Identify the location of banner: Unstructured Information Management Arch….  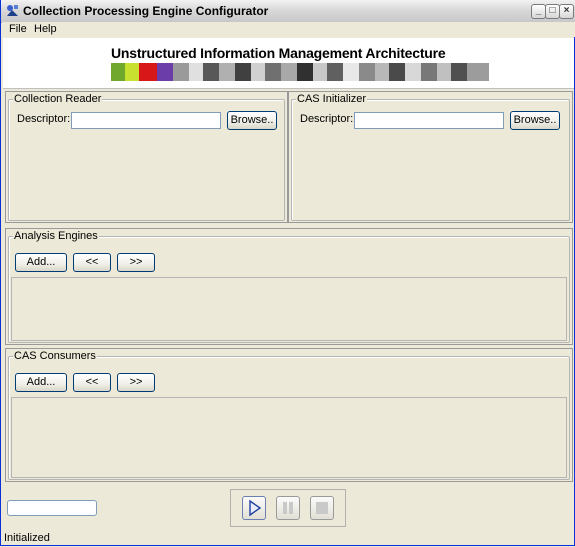
(288, 63).